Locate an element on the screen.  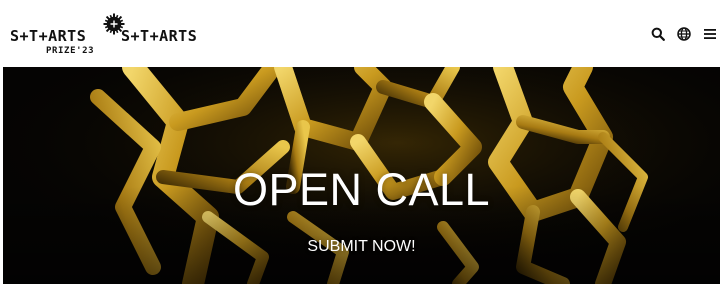
site-logo-link: S+T+ARTS is located at coordinates (159, 36).